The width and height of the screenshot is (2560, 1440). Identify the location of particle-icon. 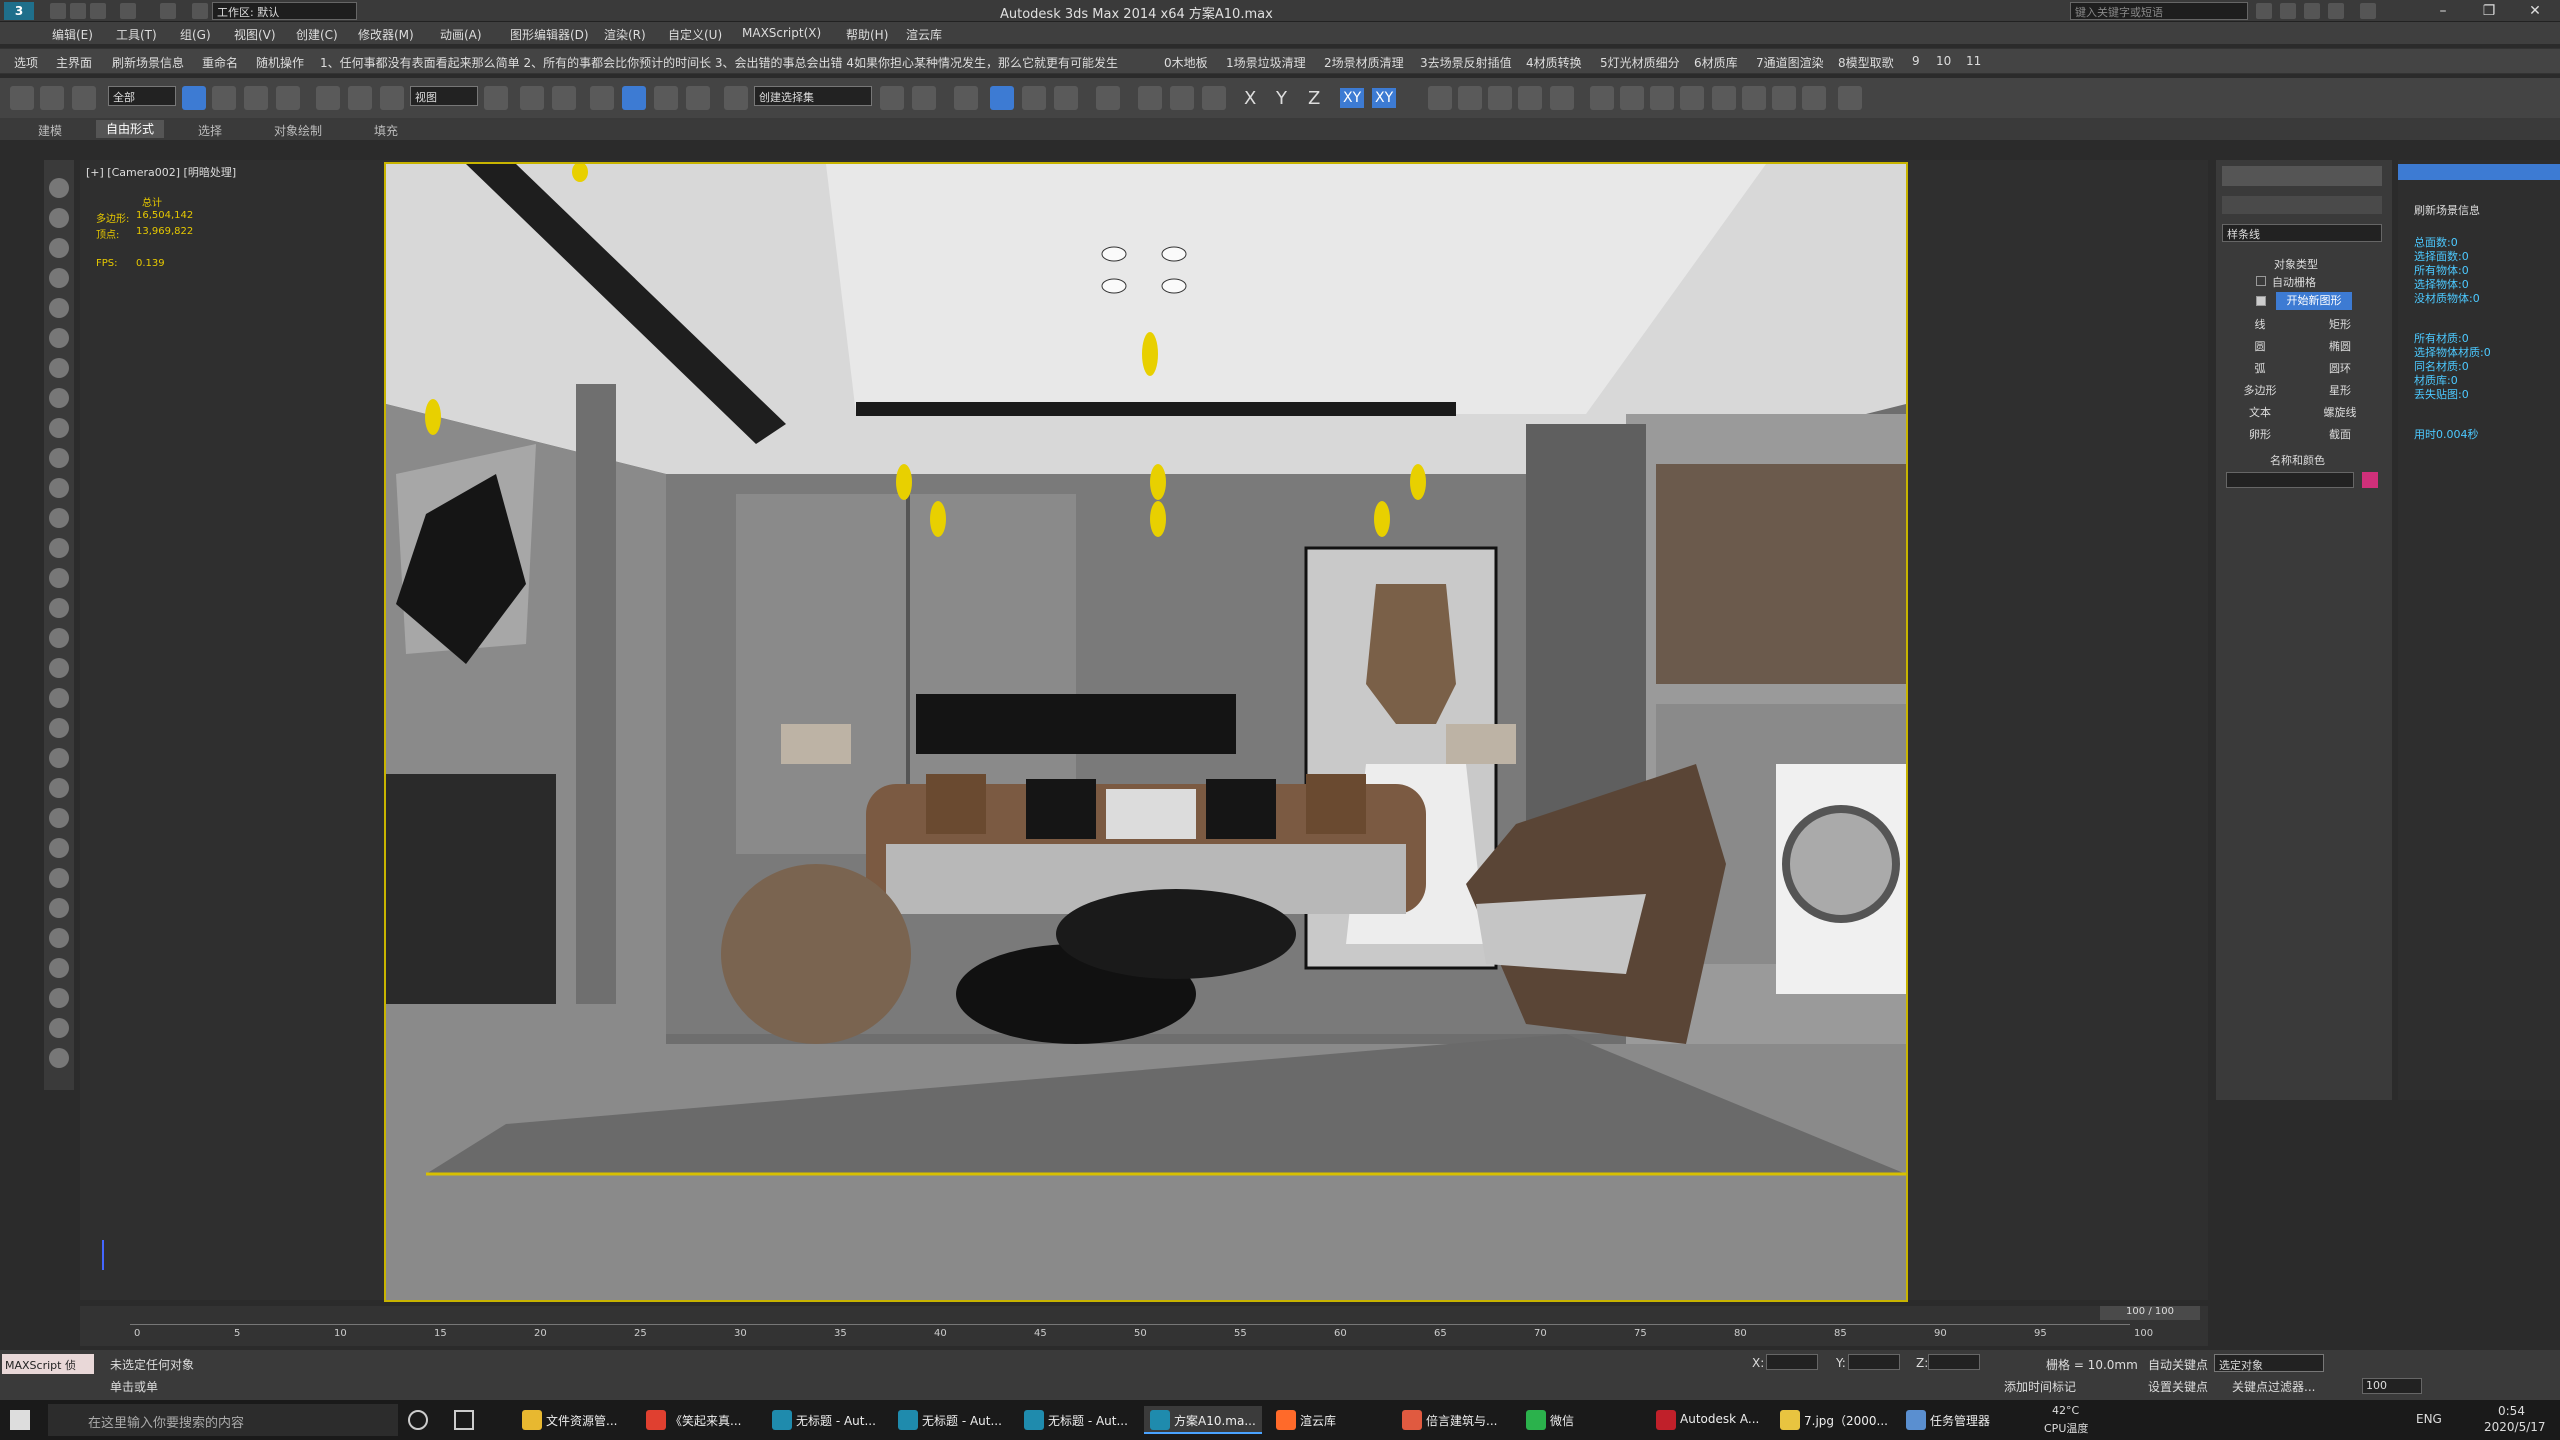
(59, 668).